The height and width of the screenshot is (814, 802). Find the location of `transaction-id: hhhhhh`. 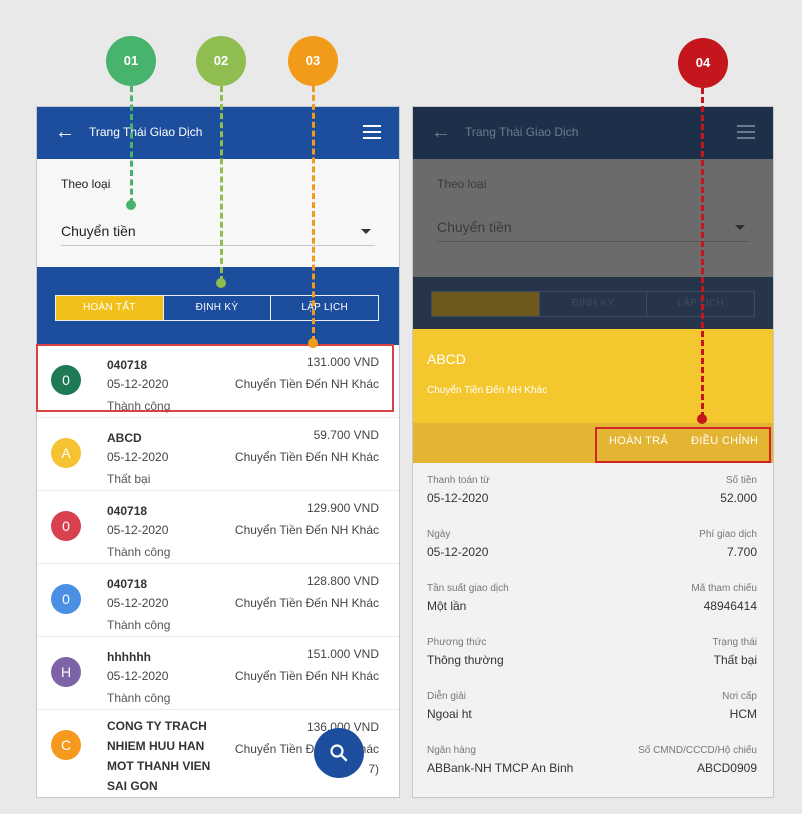

transaction-id: hhhhhh is located at coordinates (129, 657).